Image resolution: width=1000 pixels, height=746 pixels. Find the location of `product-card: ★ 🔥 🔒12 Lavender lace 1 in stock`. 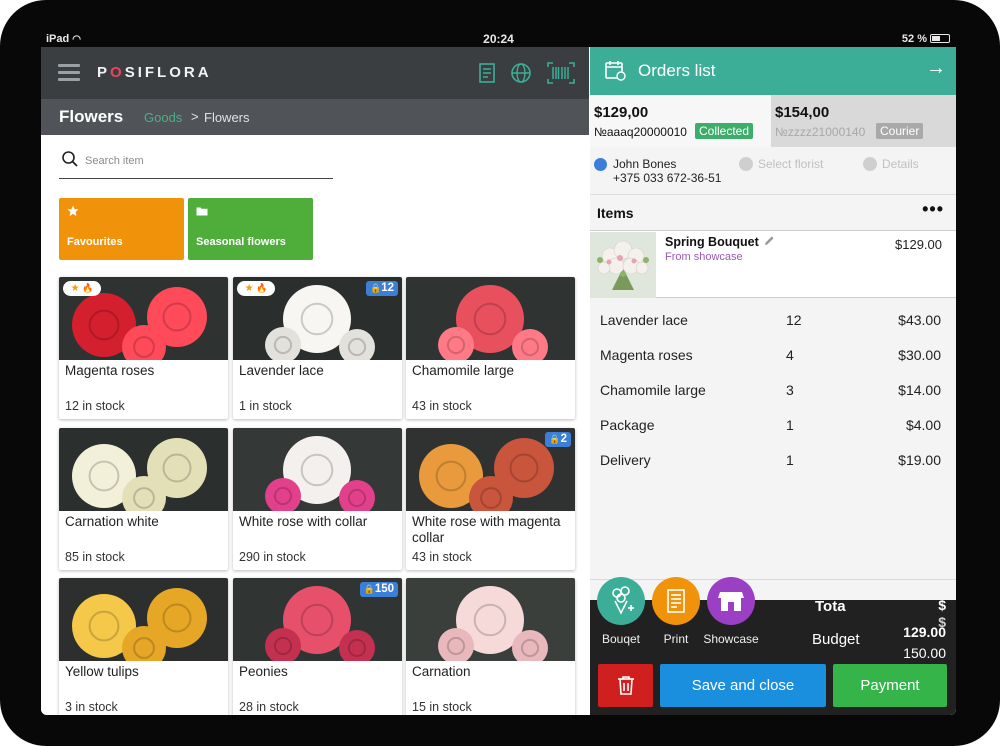

product-card: ★ 🔥 🔒12 Lavender lace 1 in stock is located at coordinates (317, 348).